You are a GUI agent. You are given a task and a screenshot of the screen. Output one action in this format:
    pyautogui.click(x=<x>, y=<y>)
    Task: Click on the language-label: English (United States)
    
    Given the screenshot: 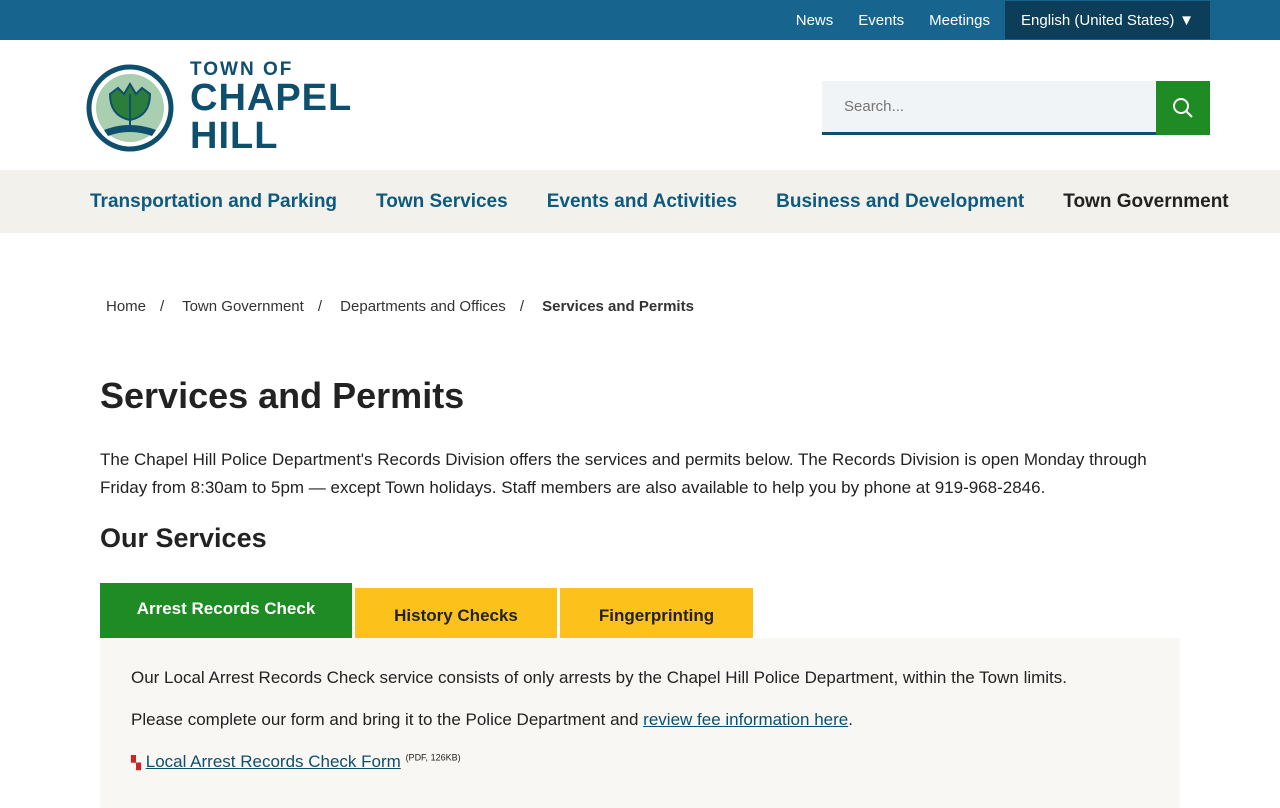 What is the action you would take?
    pyautogui.click(x=1098, y=20)
    